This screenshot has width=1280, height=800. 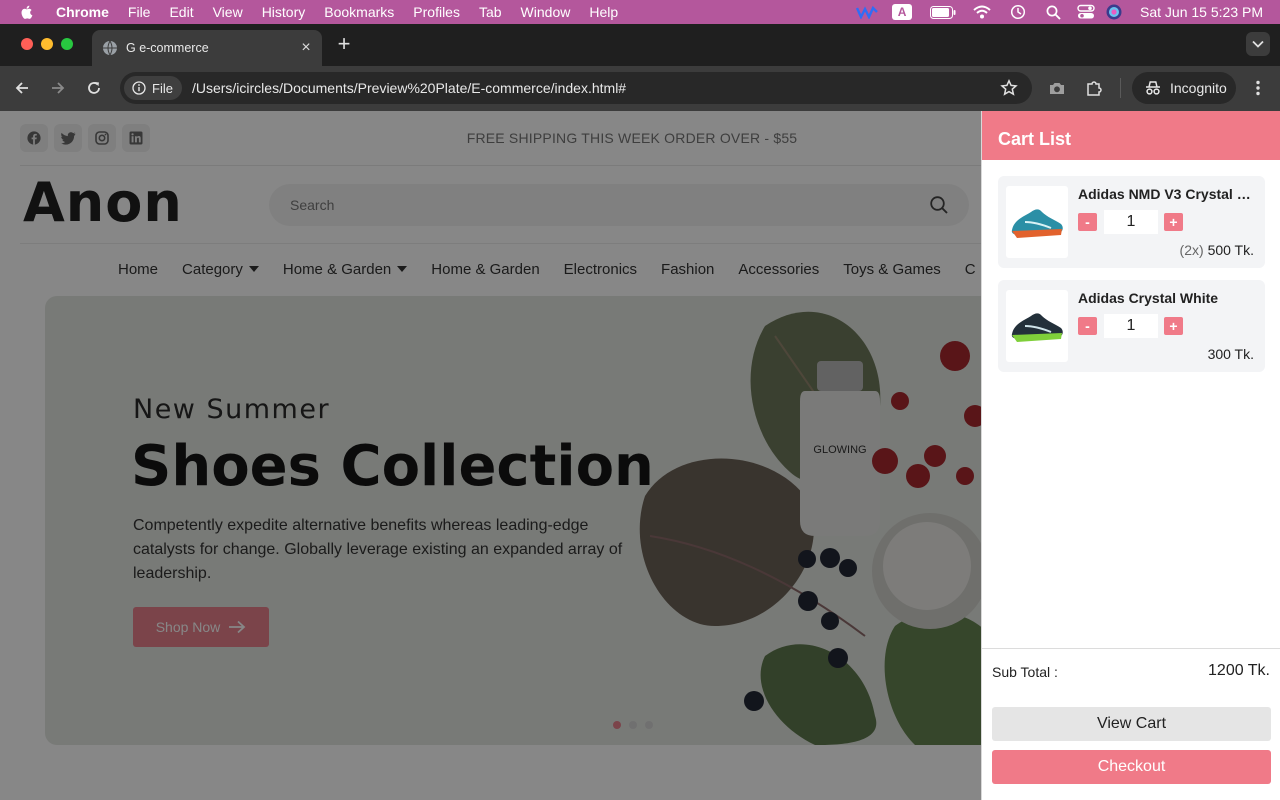 I want to click on reload-icon, so click(x=94, y=88).